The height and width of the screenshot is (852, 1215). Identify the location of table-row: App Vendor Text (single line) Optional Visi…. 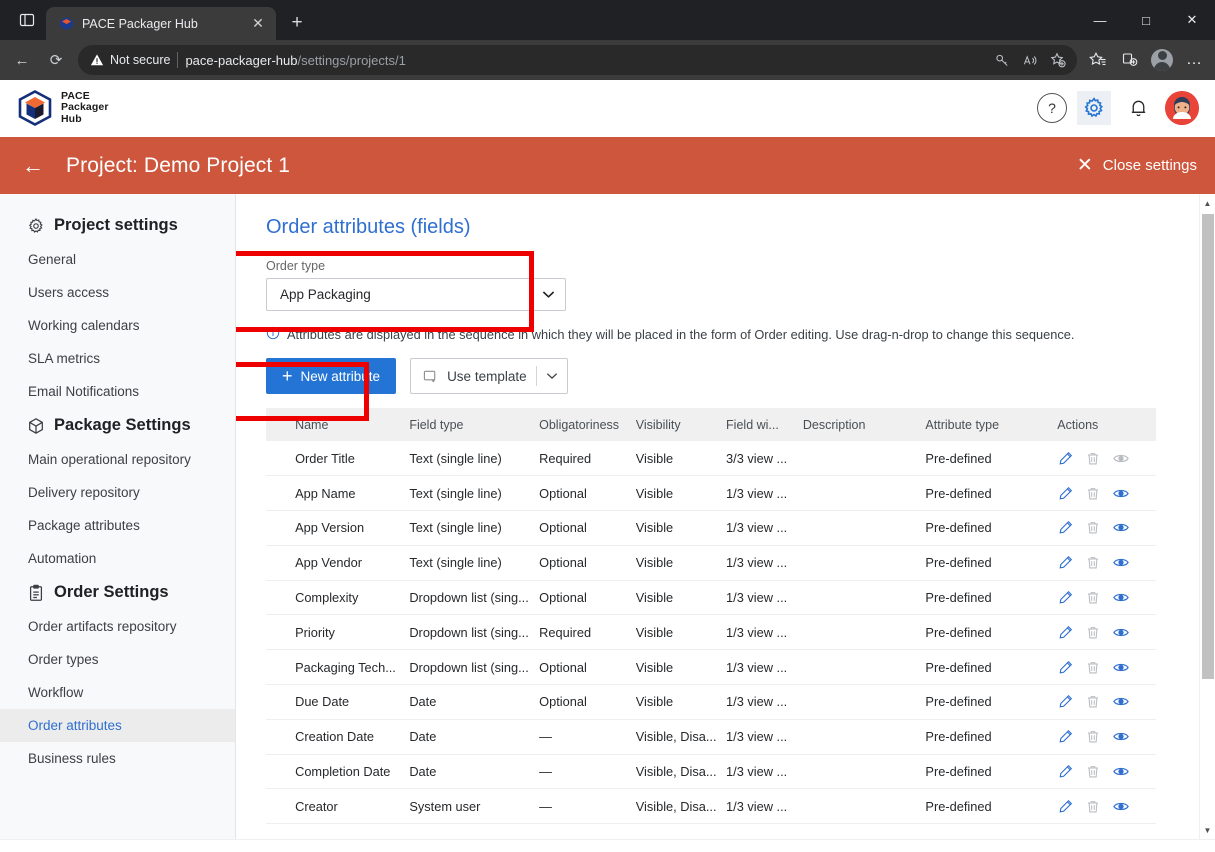
(711, 563).